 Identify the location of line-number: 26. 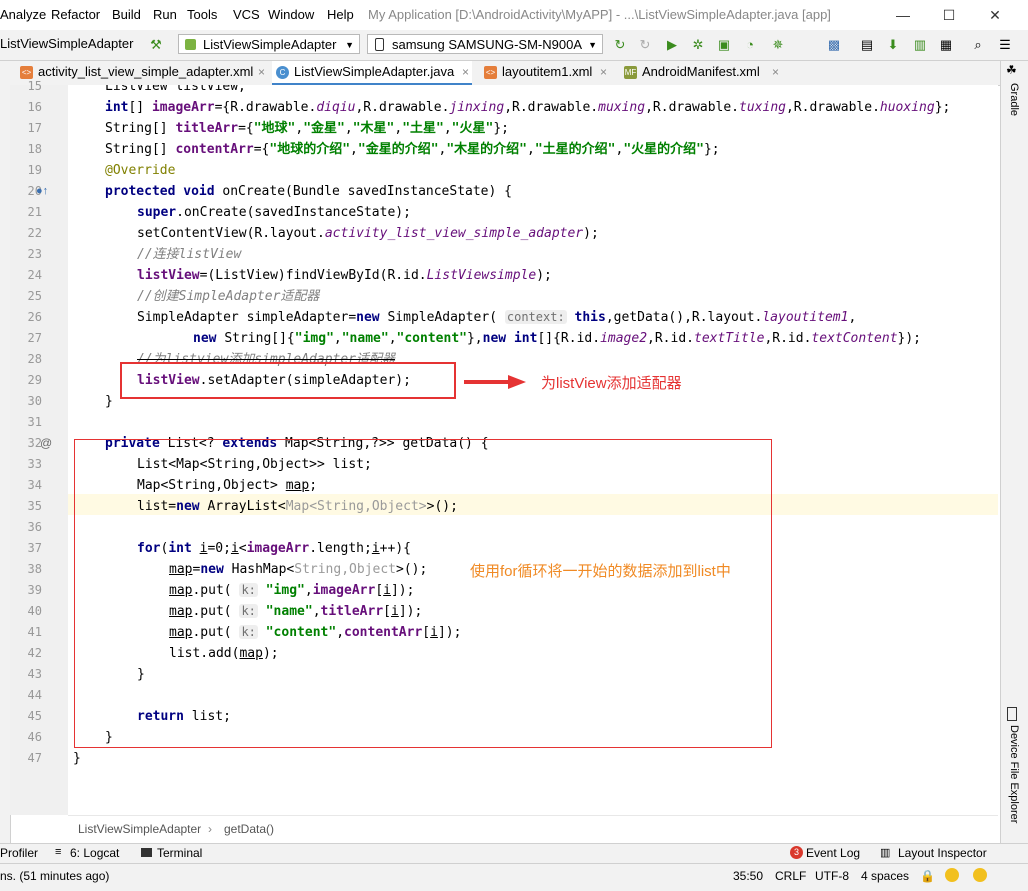
(34, 317).